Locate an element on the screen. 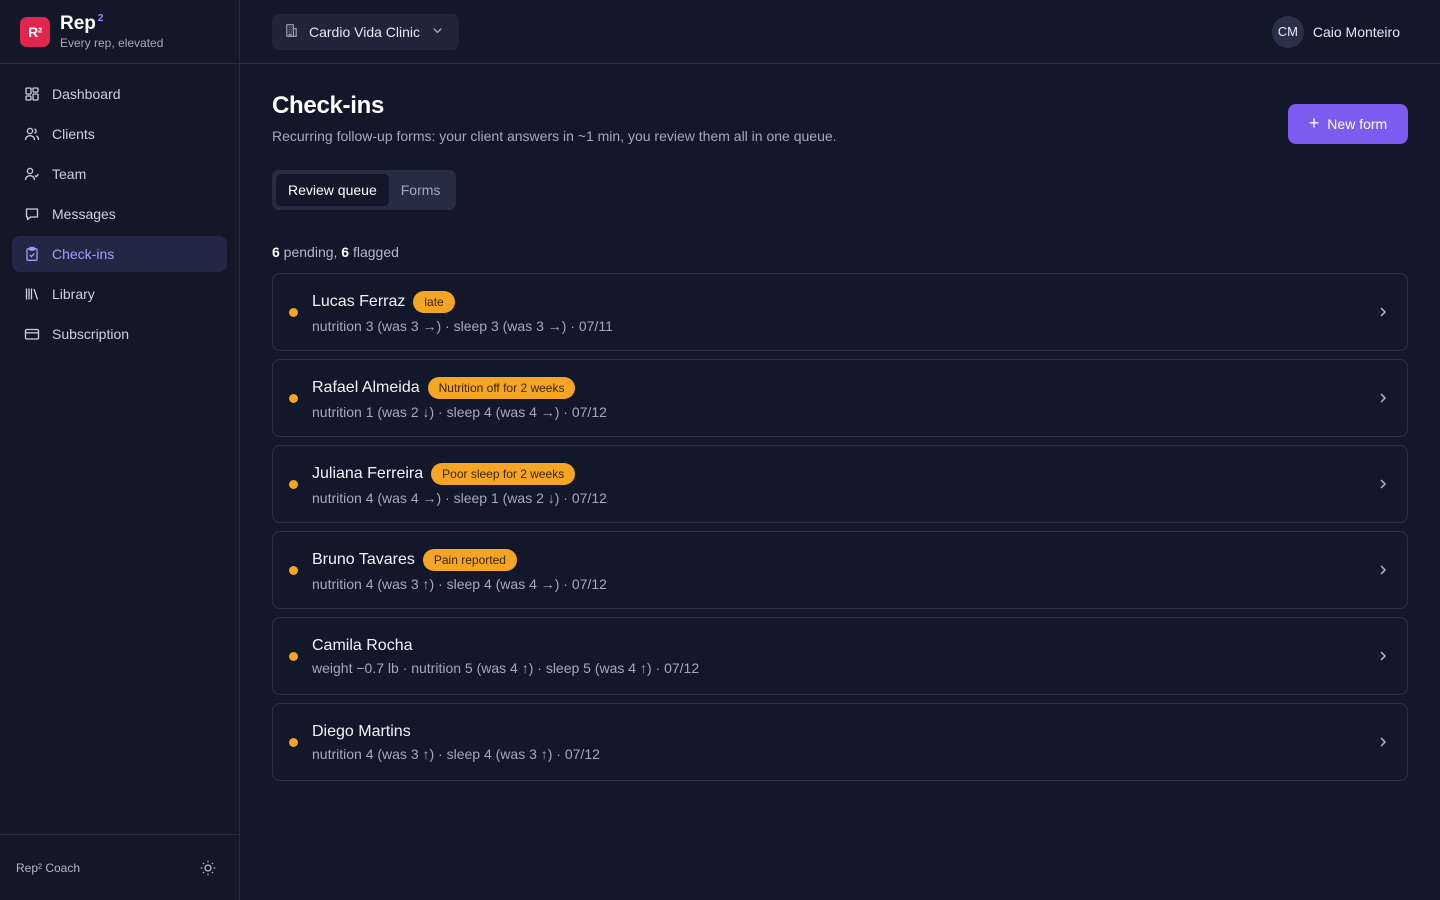 This screenshot has width=1440, height=900. status-badge: Poor sleep for 2 weeks is located at coordinates (503, 473).